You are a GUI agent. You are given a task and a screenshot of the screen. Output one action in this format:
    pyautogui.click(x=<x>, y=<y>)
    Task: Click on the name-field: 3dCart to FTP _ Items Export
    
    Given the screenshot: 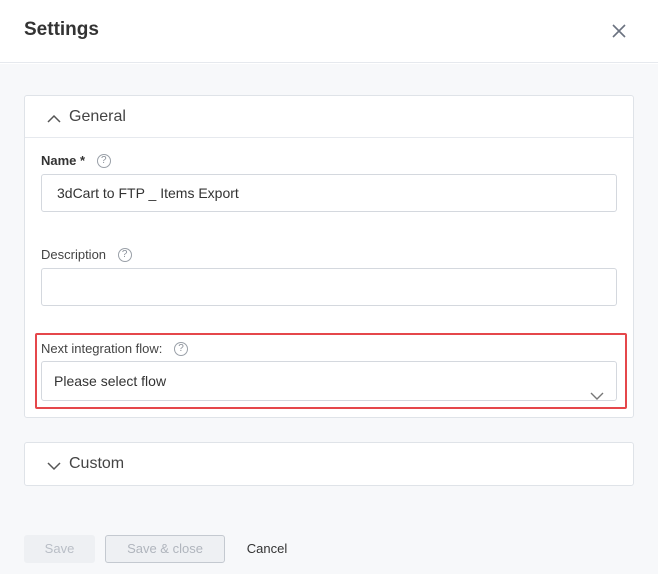 What is the action you would take?
    pyautogui.click(x=329, y=193)
    